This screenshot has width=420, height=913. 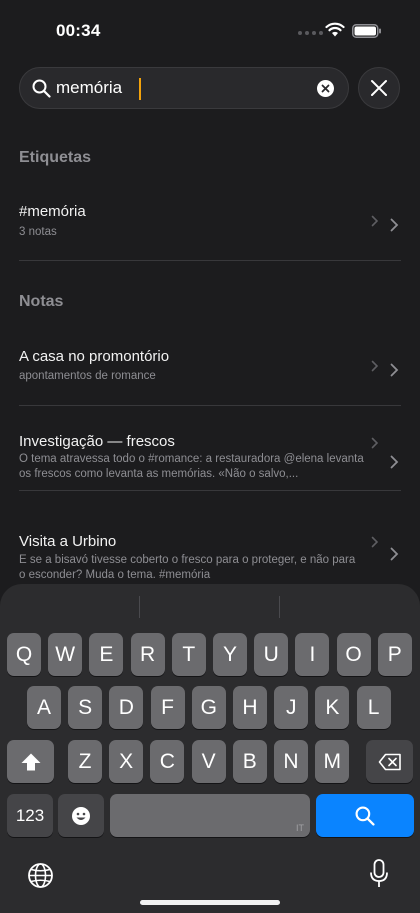 What do you see at coordinates (87, 376) in the screenshot?
I see `note-preview: apontamentos de romance` at bounding box center [87, 376].